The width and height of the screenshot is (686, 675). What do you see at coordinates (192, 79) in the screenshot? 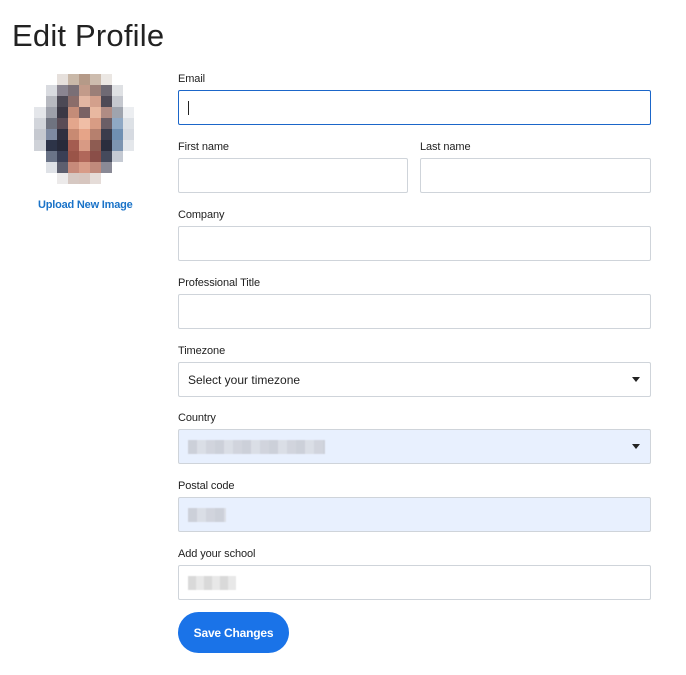
I see `email-label: Email` at bounding box center [192, 79].